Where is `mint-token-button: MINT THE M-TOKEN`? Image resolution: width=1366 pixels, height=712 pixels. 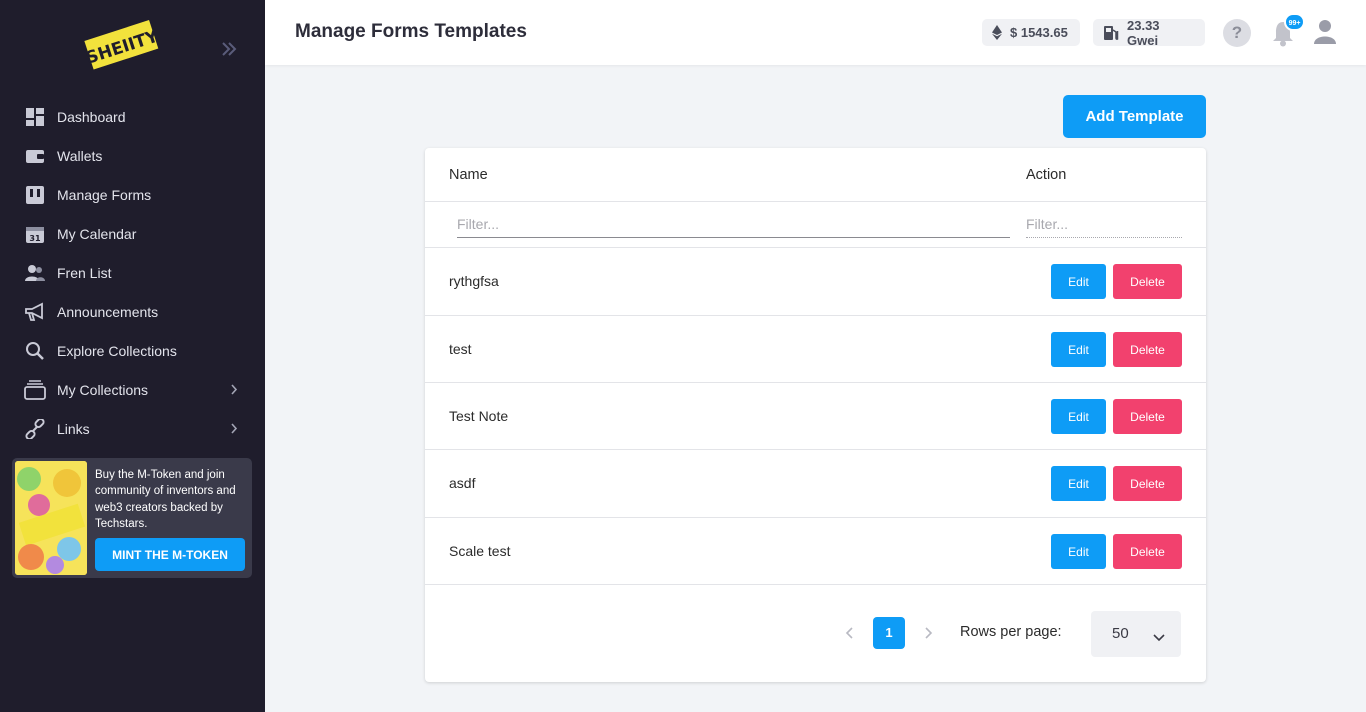
mint-token-button: MINT THE M-TOKEN is located at coordinates (170, 554).